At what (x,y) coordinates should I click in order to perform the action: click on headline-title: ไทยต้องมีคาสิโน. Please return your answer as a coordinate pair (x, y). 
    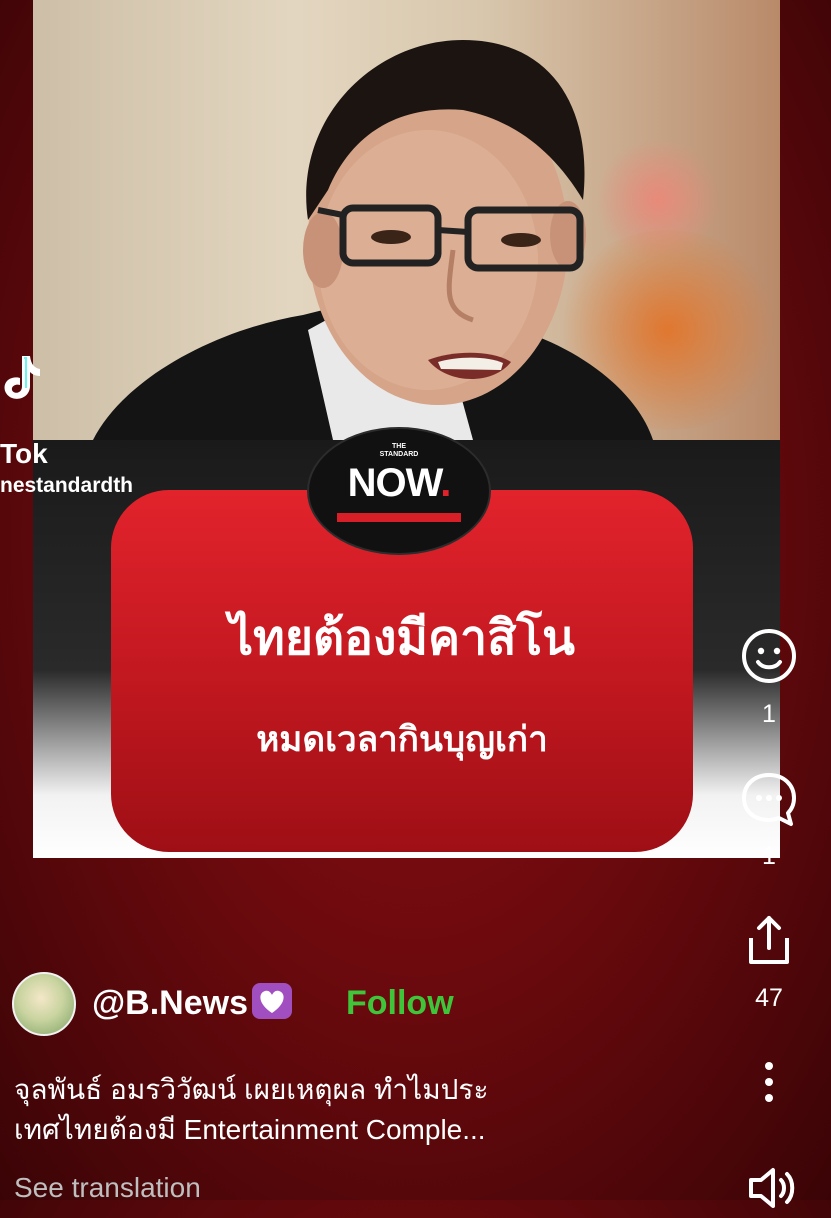
    Looking at the image, I should click on (402, 638).